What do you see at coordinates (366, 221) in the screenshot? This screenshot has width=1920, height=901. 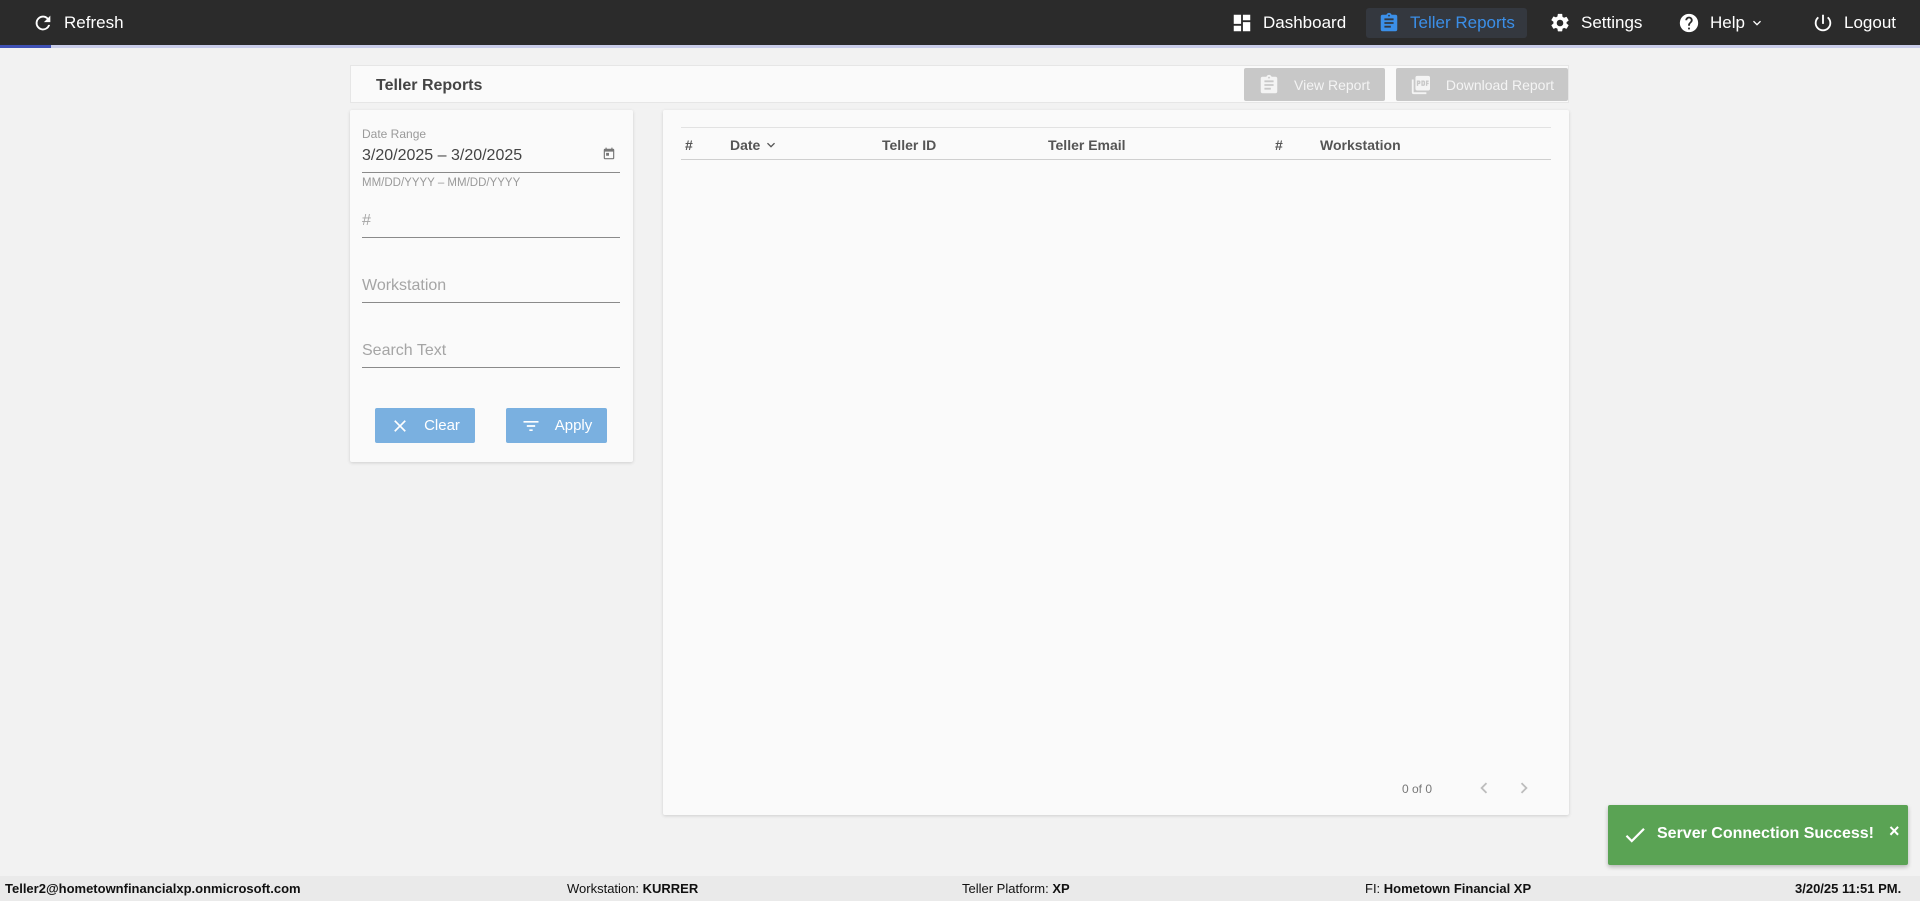 I see `number-input: #` at bounding box center [366, 221].